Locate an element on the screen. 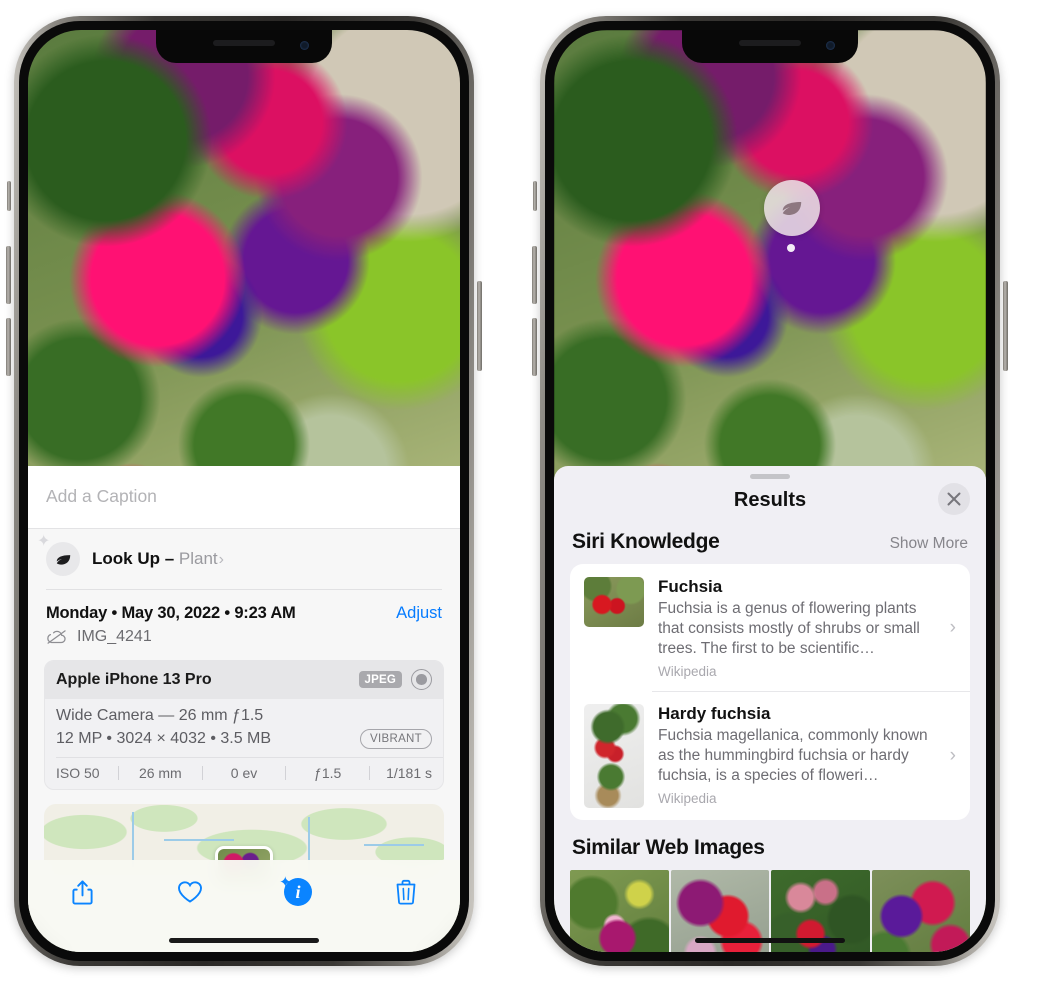 The height and width of the screenshot is (985, 1055). close-button is located at coordinates (954, 499).